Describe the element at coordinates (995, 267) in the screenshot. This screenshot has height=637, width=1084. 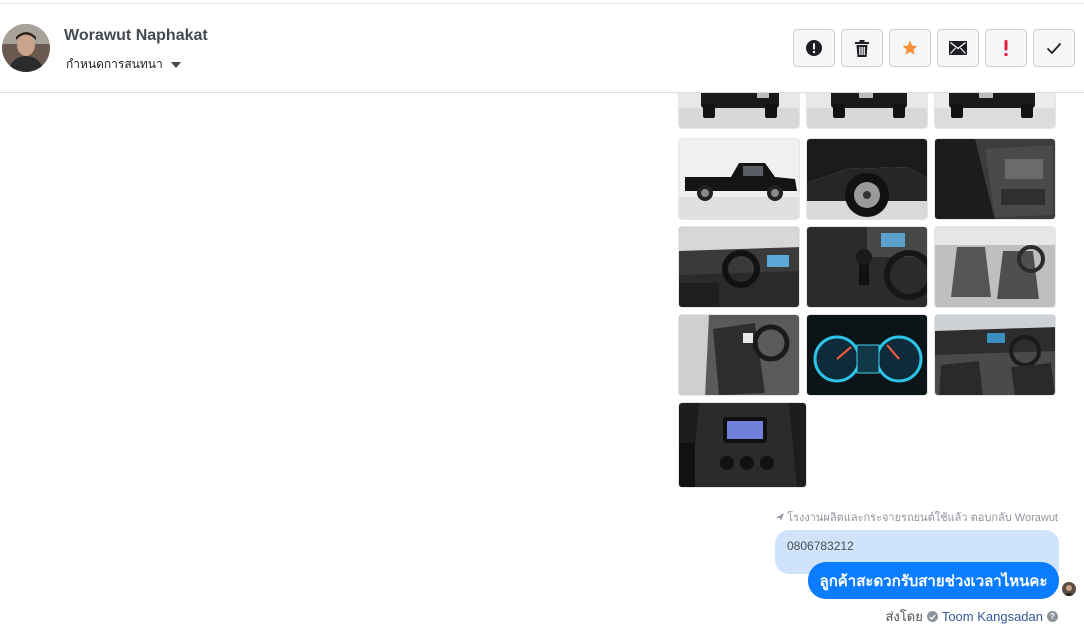
I see `gallery-photo-front-seats` at that location.